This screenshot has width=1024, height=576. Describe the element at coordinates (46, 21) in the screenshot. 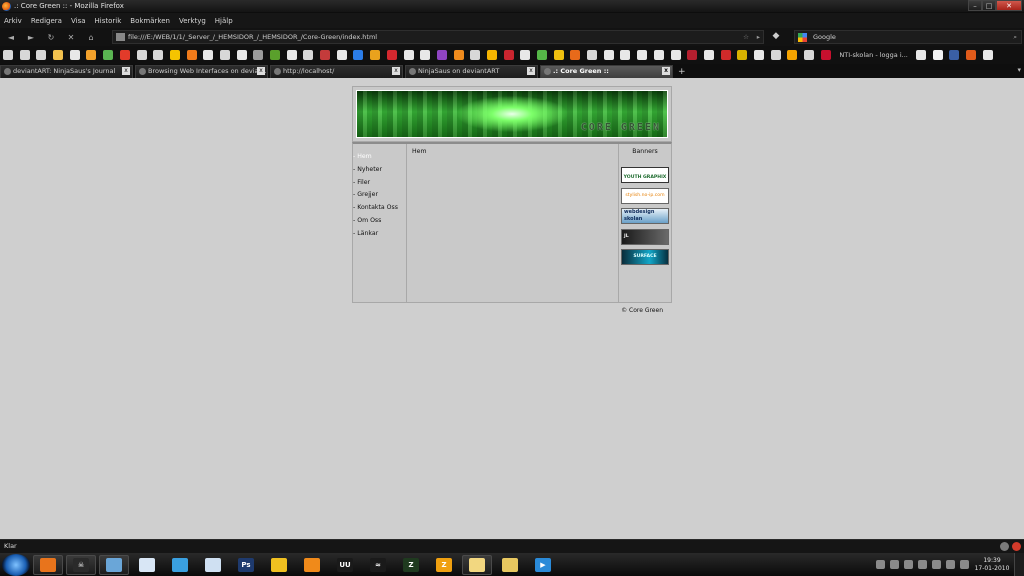

I see `menu-redigera: Redigera` at that location.